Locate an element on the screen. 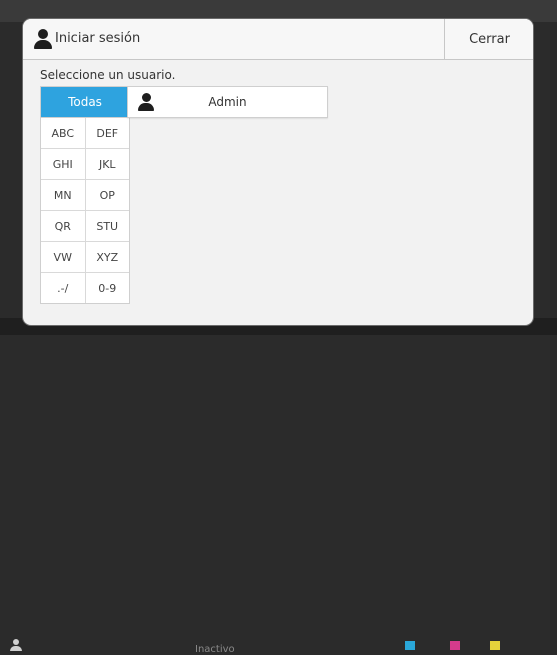 The image size is (557, 655). filter-row: QR STU is located at coordinates (85, 226).